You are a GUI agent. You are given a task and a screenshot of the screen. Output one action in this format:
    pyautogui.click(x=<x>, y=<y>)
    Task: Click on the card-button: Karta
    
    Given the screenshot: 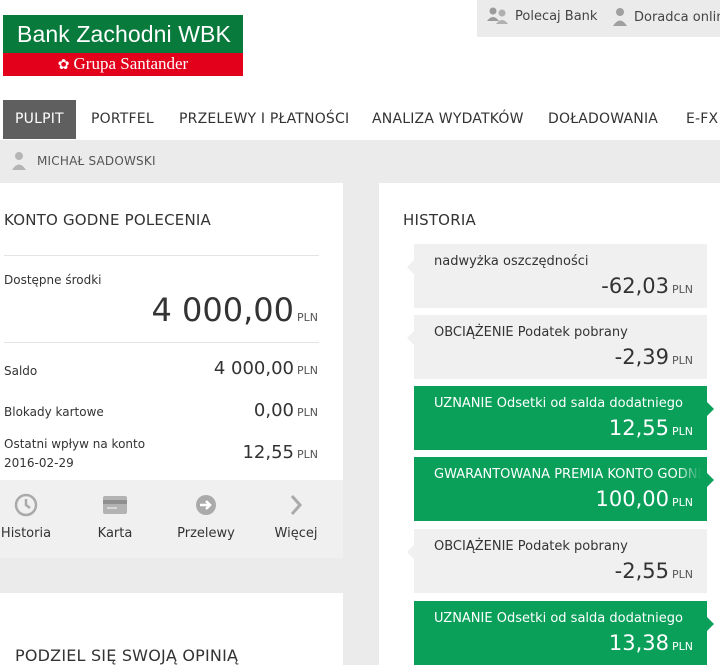 What is the action you would take?
    pyautogui.click(x=115, y=519)
    